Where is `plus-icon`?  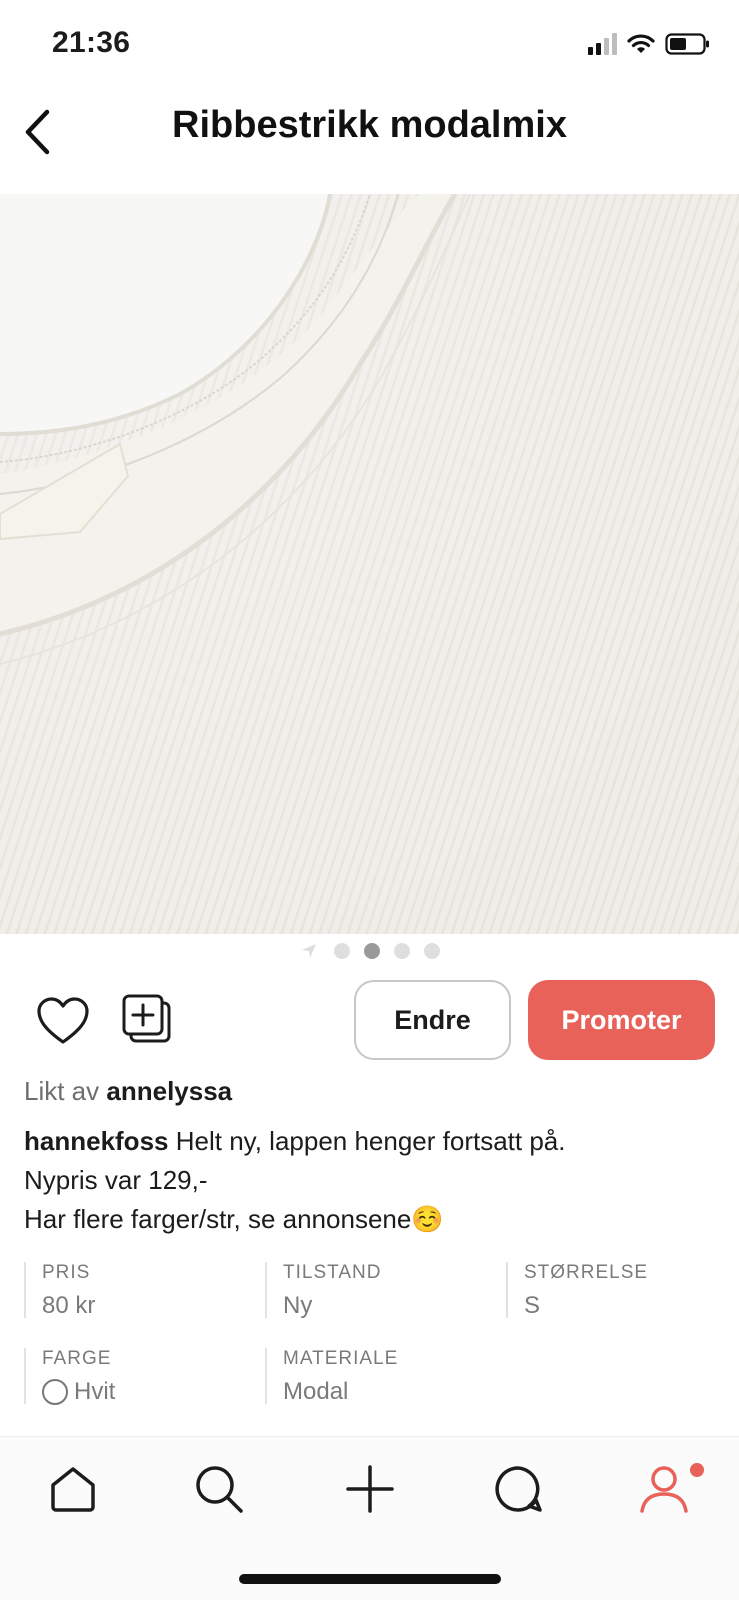
plus-icon is located at coordinates (370, 1489).